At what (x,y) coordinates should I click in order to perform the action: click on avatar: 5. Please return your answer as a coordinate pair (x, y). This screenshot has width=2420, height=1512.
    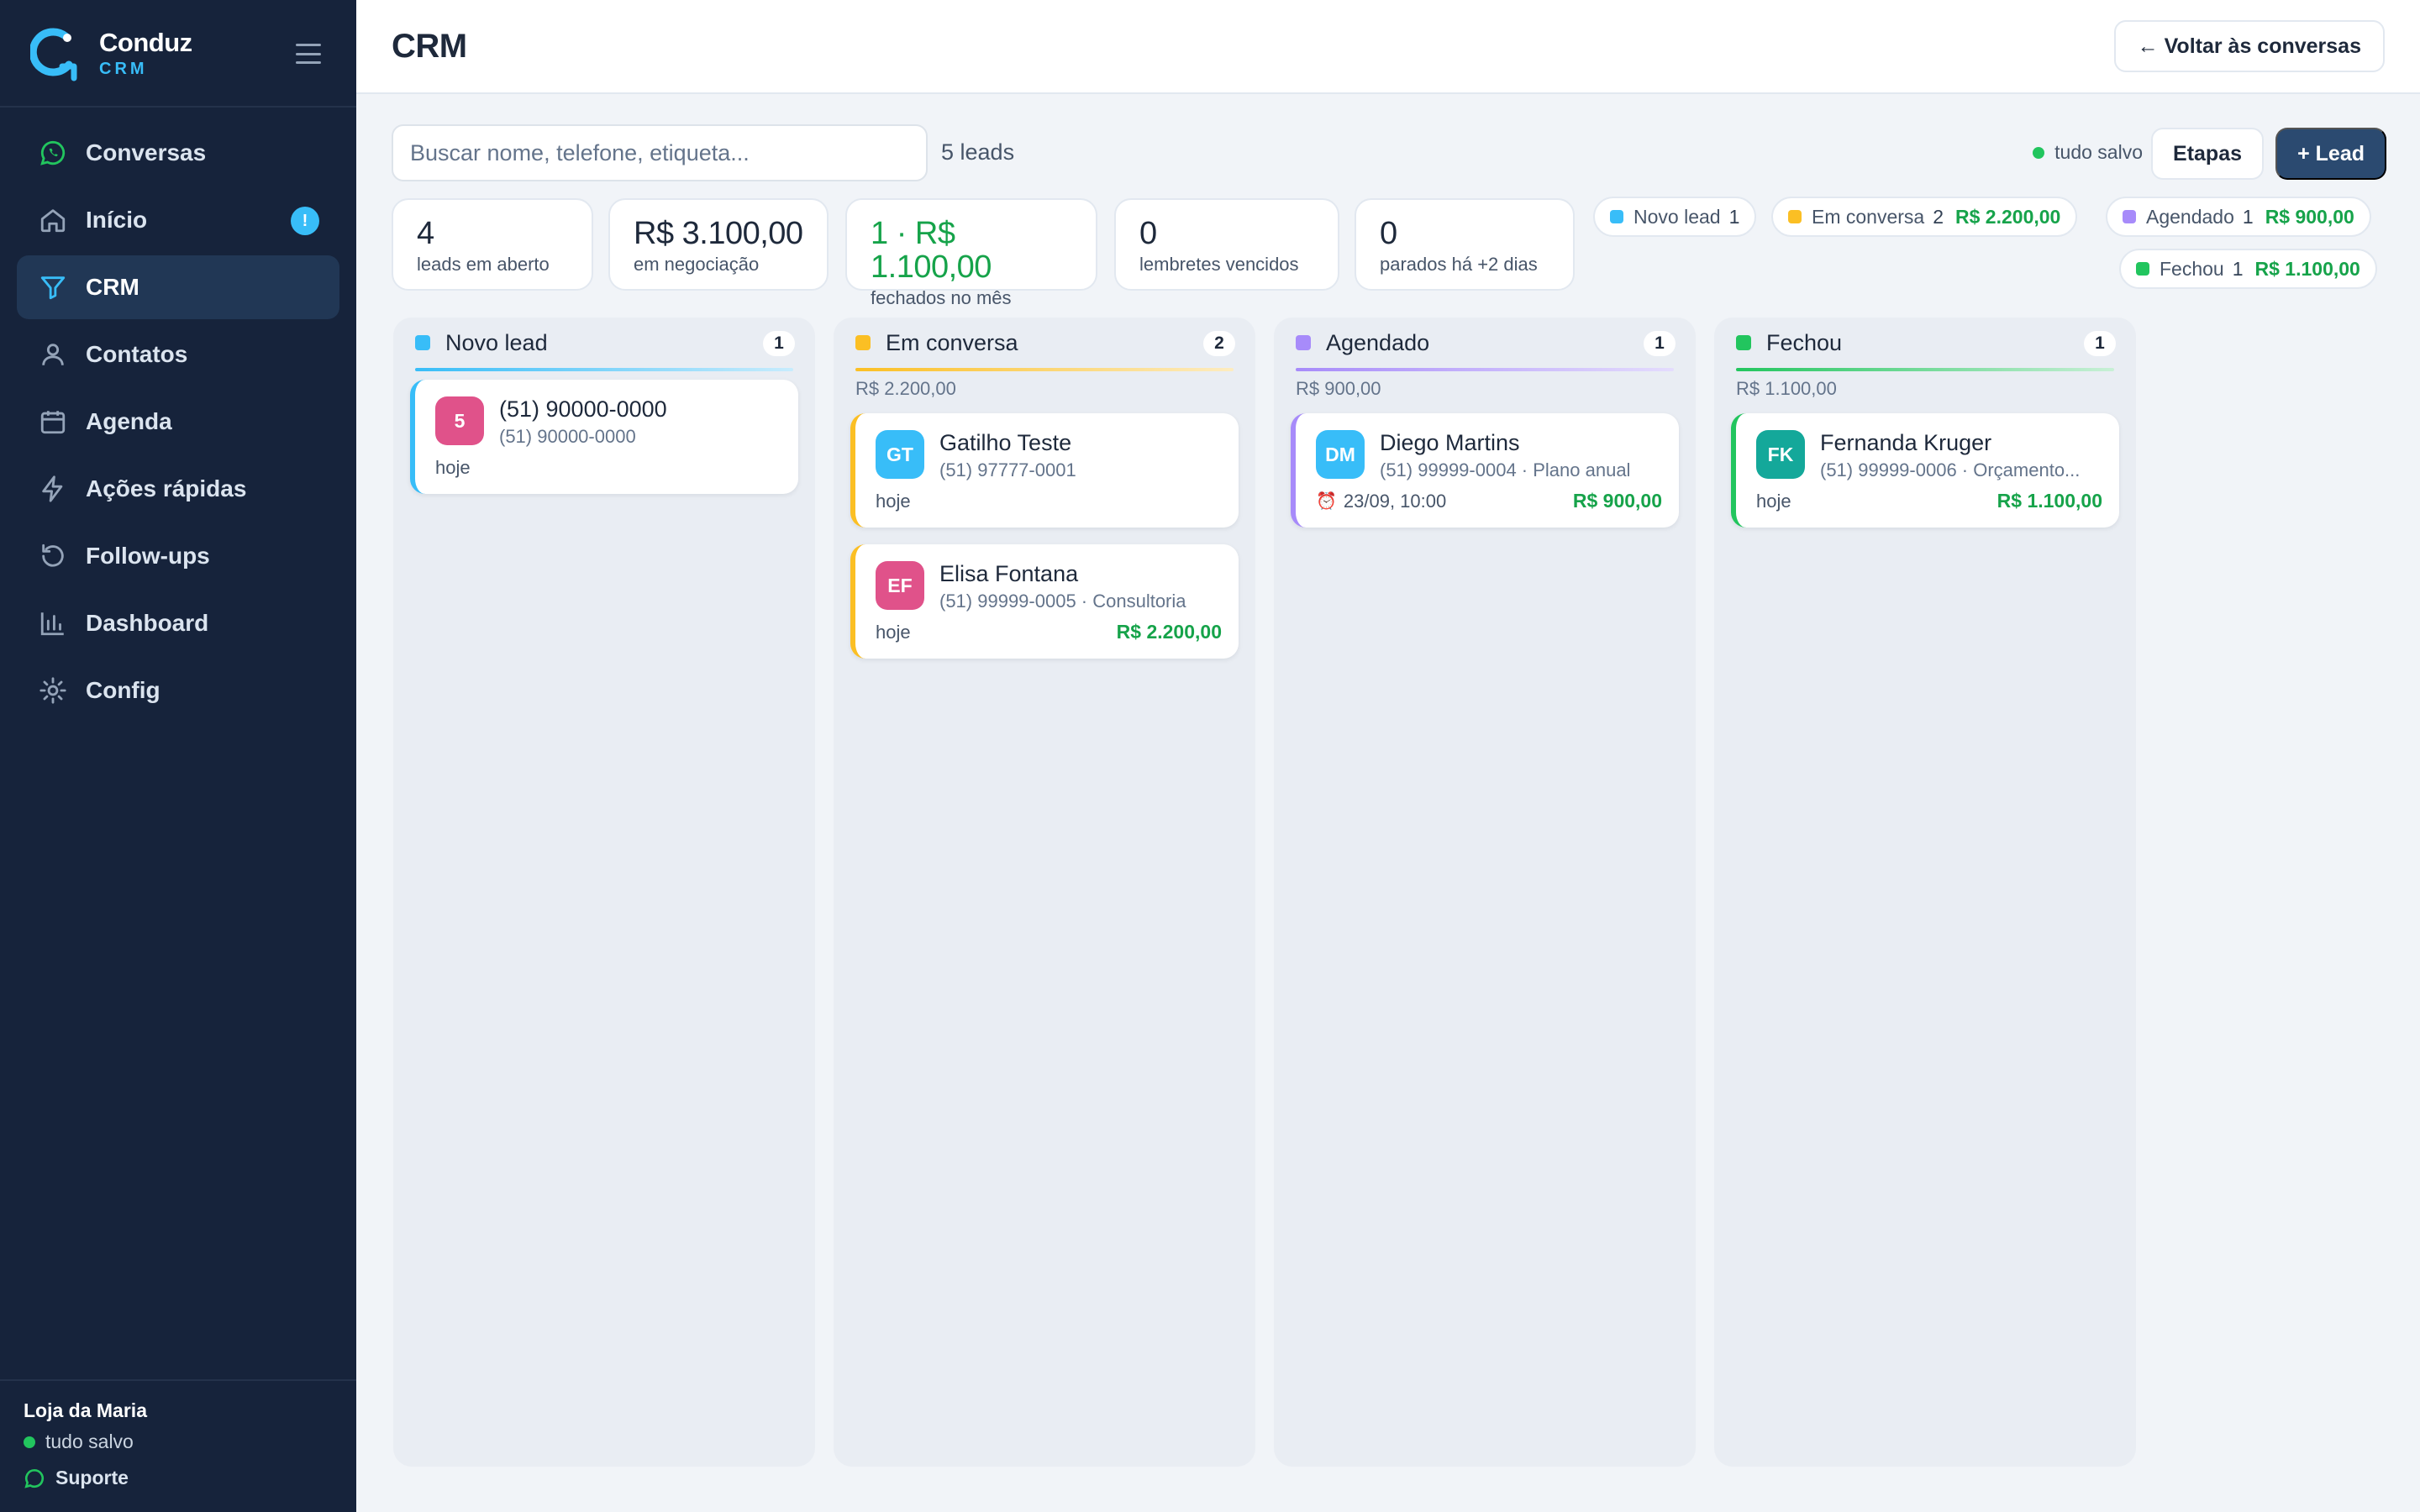
    Looking at the image, I should click on (460, 420).